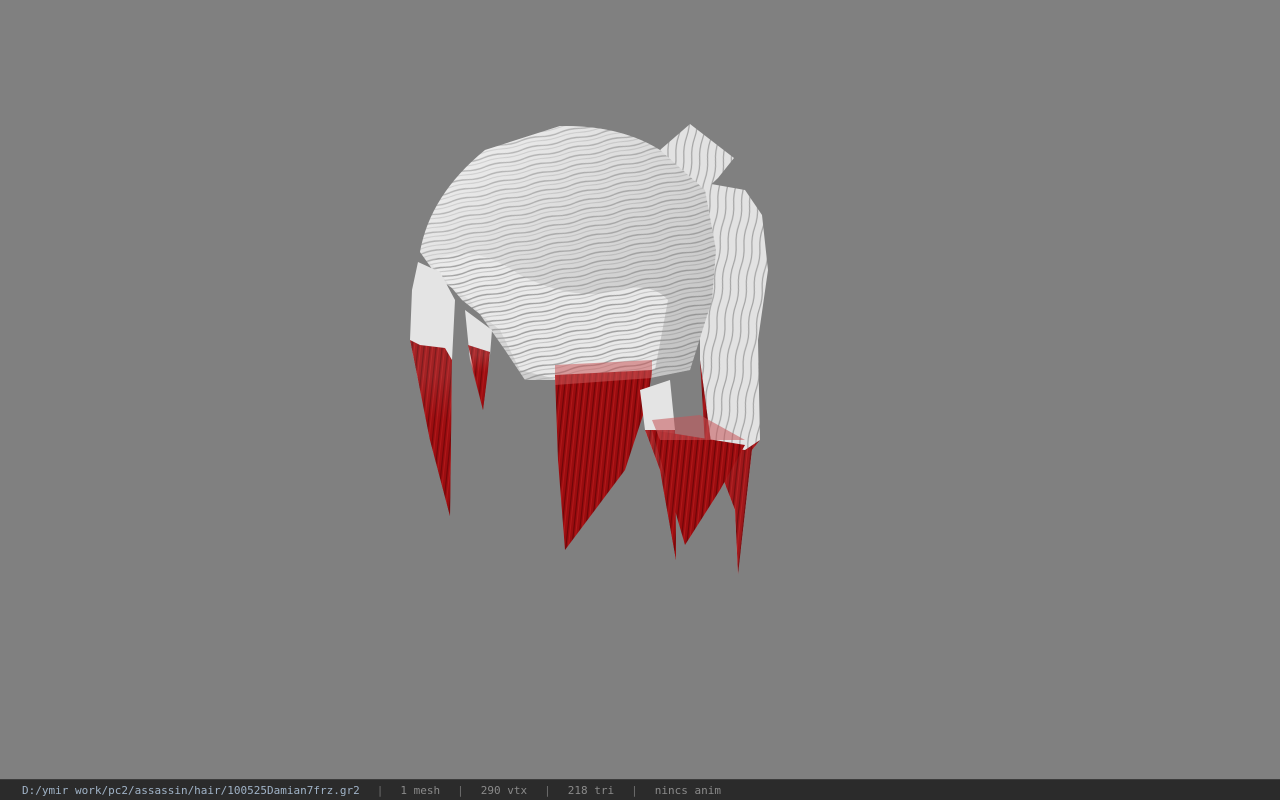  Describe the element at coordinates (591, 790) in the screenshot. I see `triangle-count: 218 tri` at that location.